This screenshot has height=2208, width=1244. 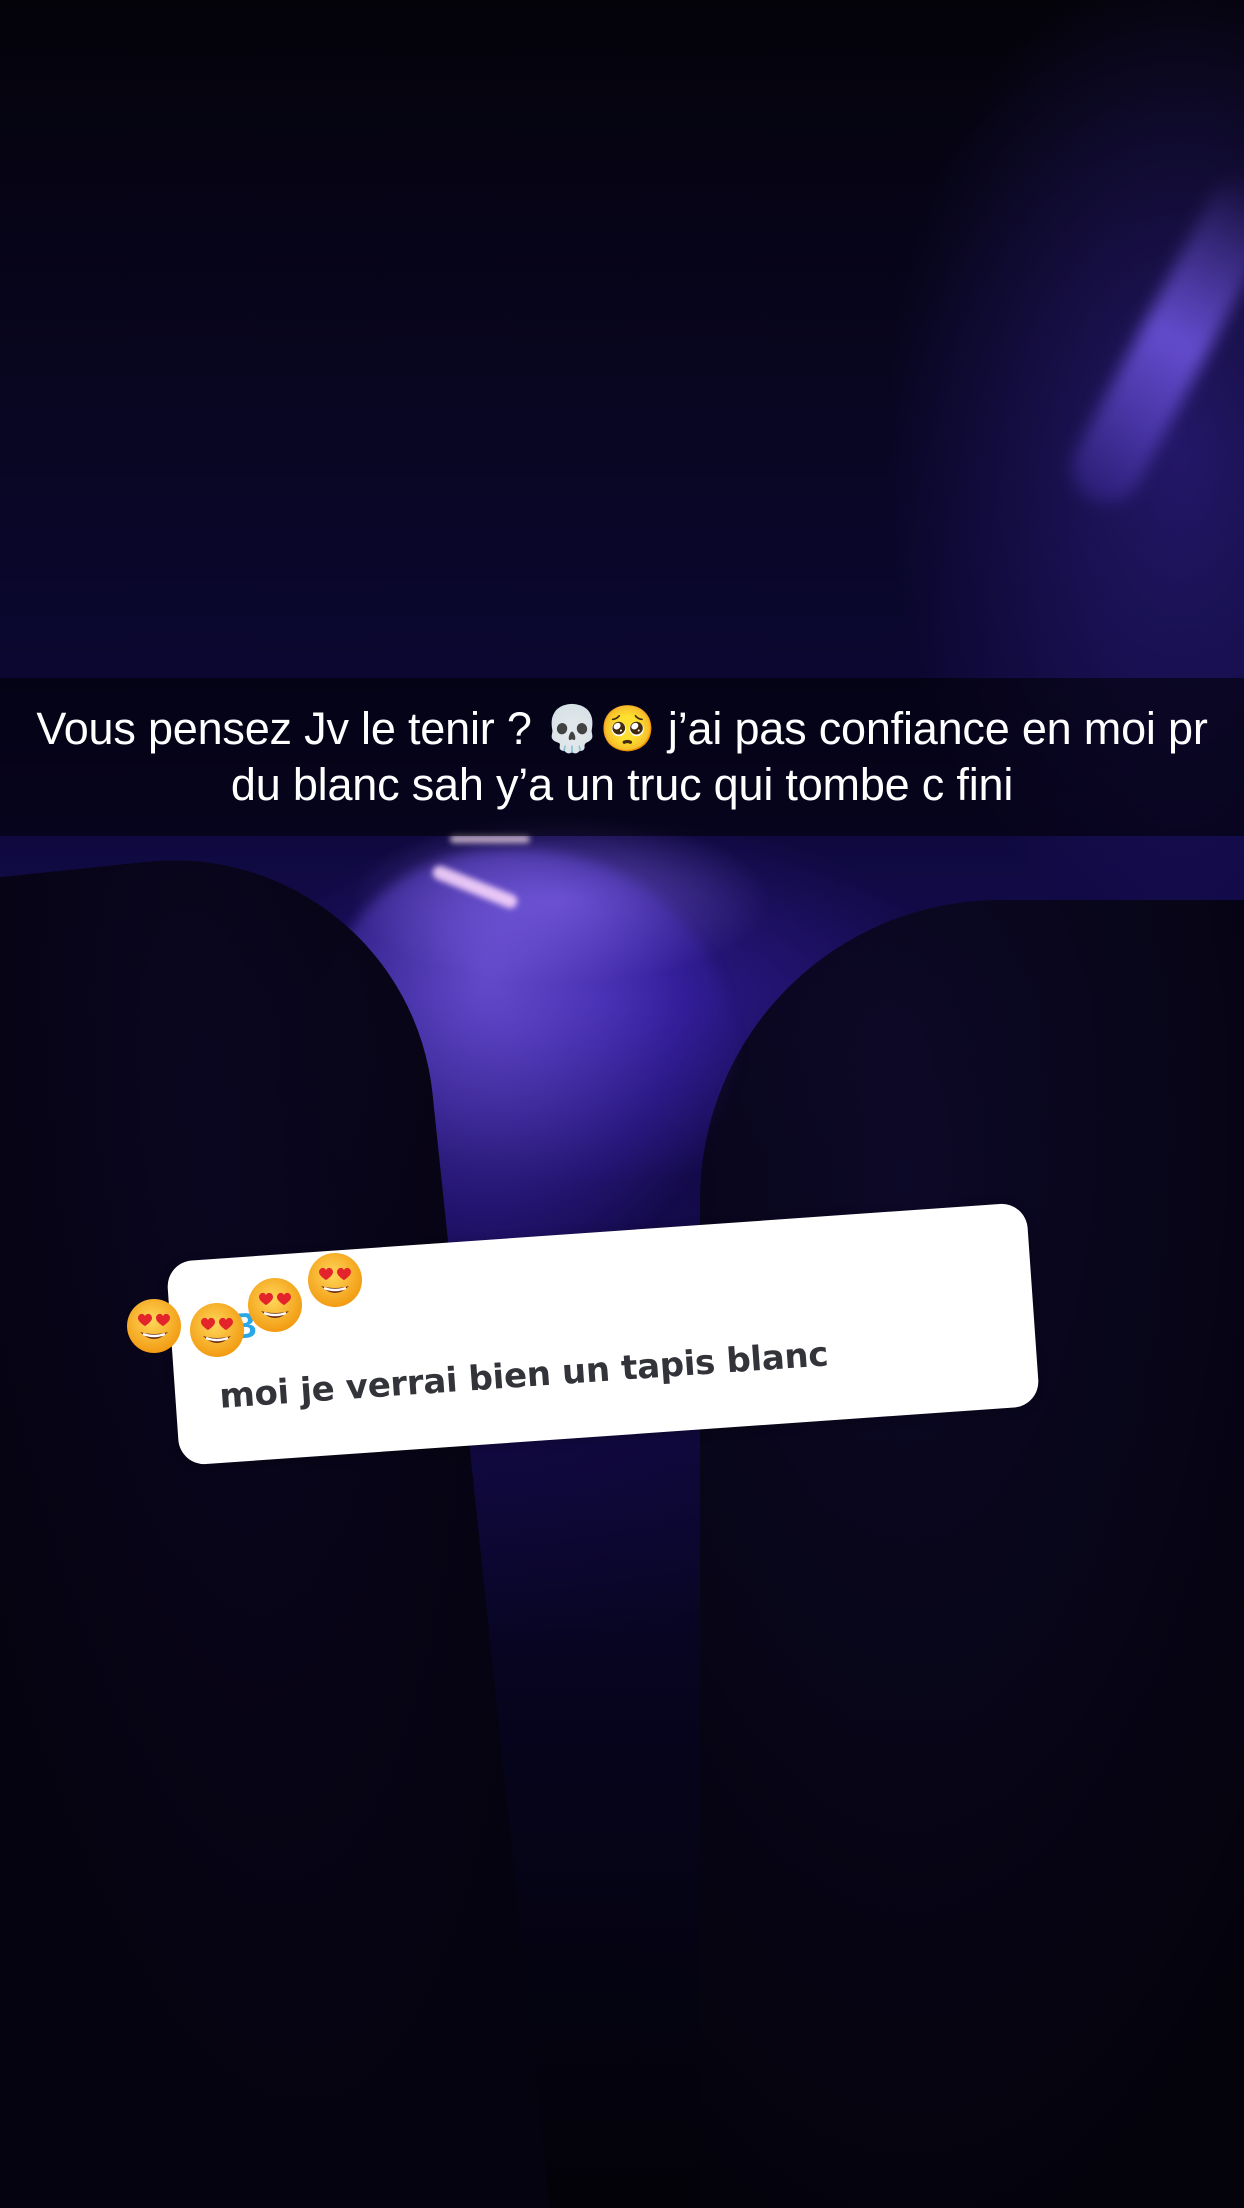 What do you see at coordinates (475, 887) in the screenshot?
I see `light-glare` at bounding box center [475, 887].